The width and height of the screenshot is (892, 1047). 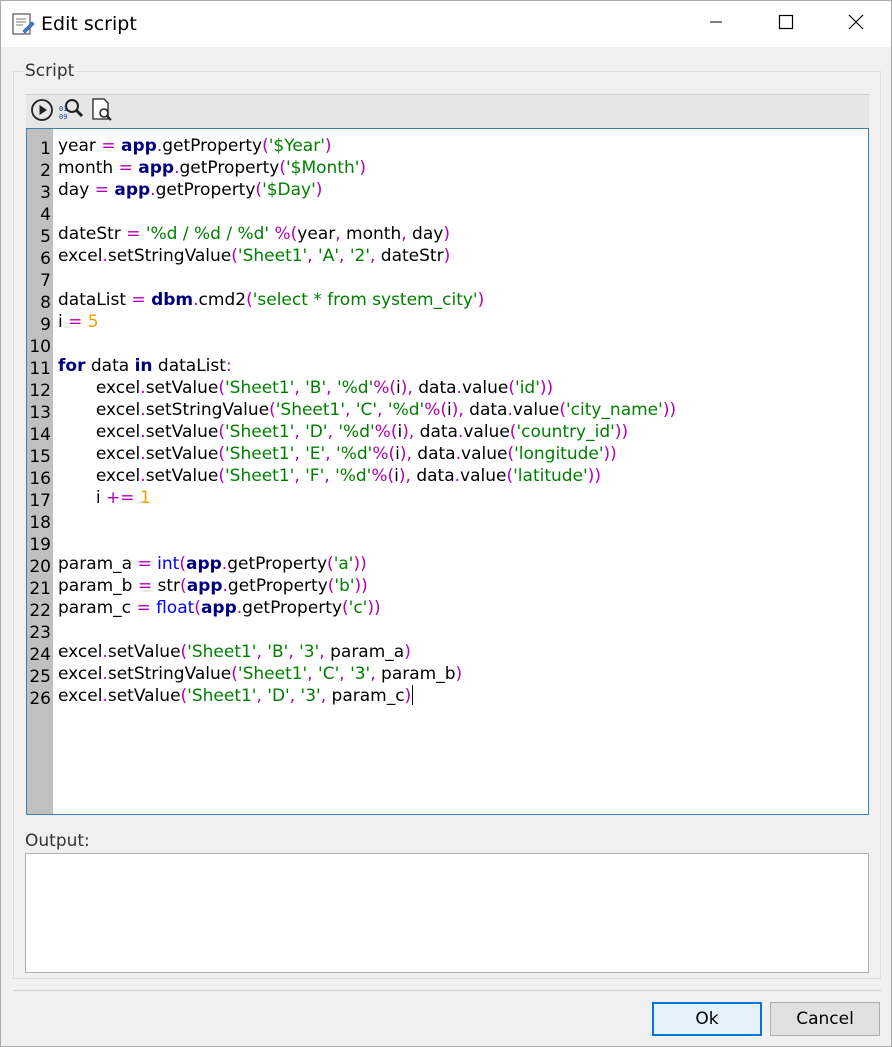 I want to click on code-line: 2 month = app.getProperty('$Month'), so click(x=447, y=169).